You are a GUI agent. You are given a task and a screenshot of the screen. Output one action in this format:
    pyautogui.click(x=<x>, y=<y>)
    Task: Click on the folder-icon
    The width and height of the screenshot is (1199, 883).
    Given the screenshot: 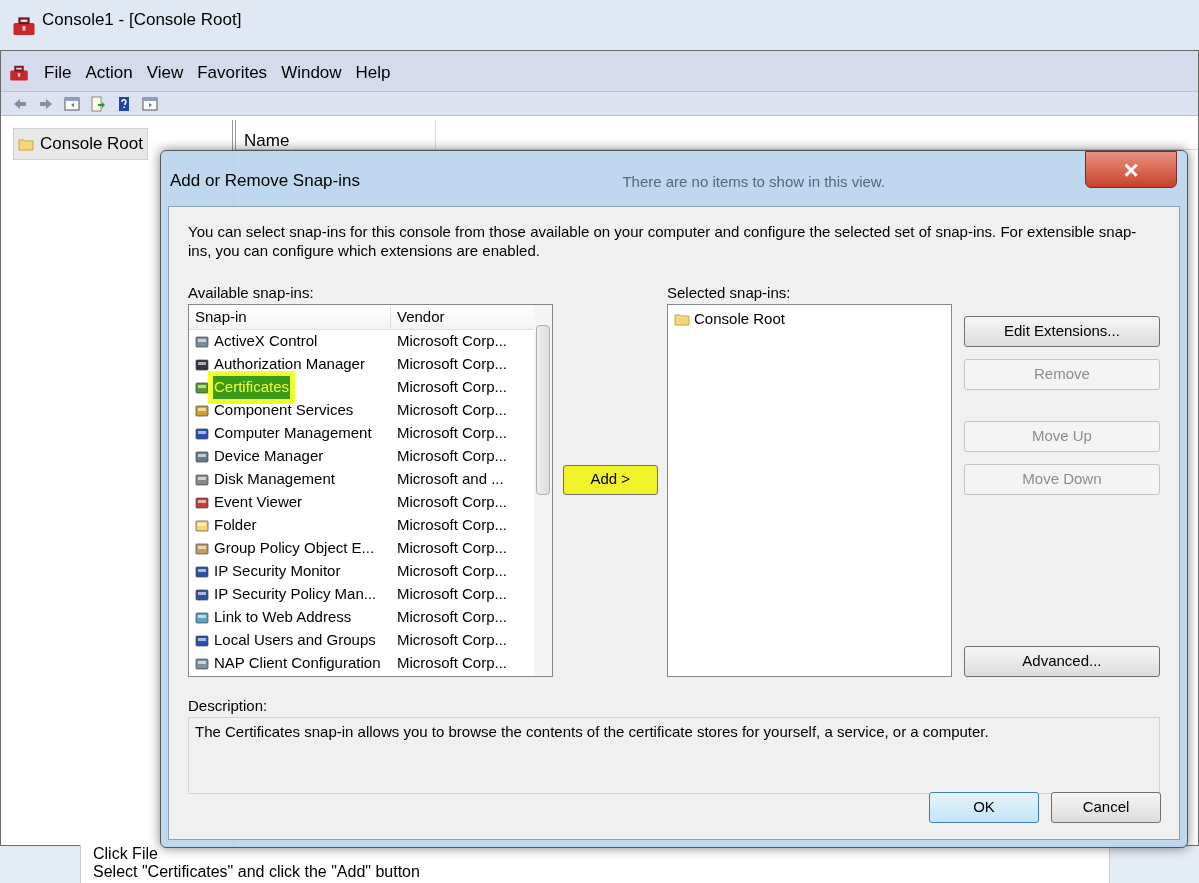 What is the action you would take?
    pyautogui.click(x=682, y=319)
    